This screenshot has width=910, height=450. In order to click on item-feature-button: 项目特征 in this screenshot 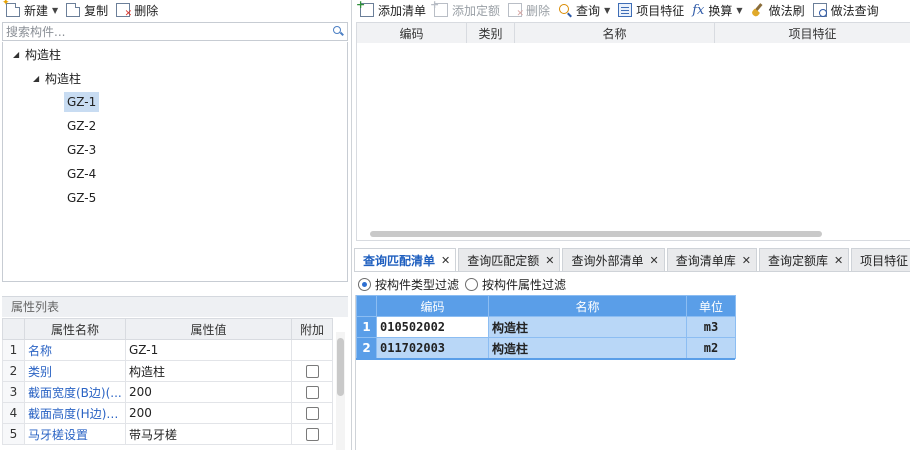, I will do `click(651, 10)`.